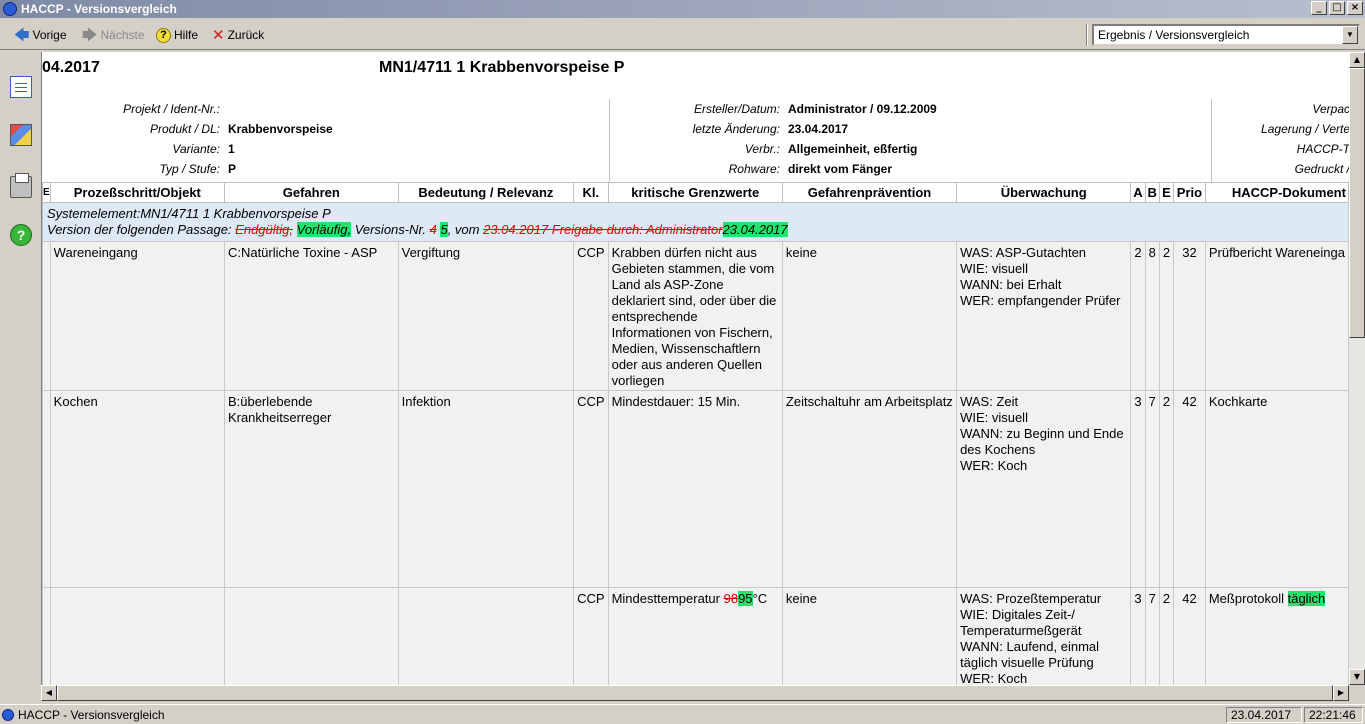 This screenshot has width=1365, height=724. What do you see at coordinates (831, 149) in the screenshot?
I see `info-row: Verbr.: Allgemeinheit, eßfertig` at bounding box center [831, 149].